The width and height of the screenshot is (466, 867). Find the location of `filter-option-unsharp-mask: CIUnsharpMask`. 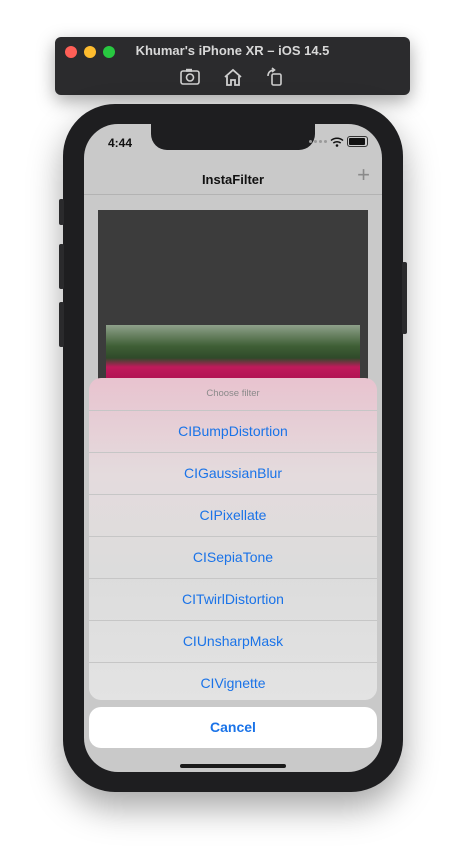

filter-option-unsharp-mask: CIUnsharpMask is located at coordinates (233, 642).